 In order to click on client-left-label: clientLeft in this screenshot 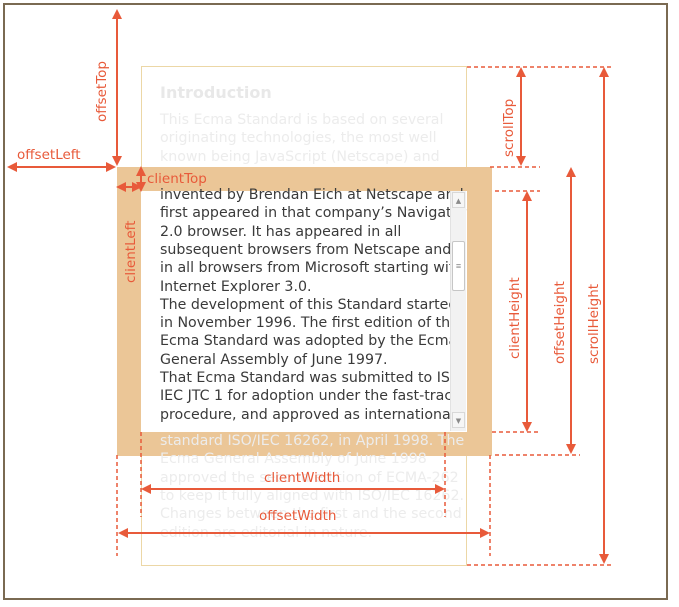, I will do `click(131, 252)`.